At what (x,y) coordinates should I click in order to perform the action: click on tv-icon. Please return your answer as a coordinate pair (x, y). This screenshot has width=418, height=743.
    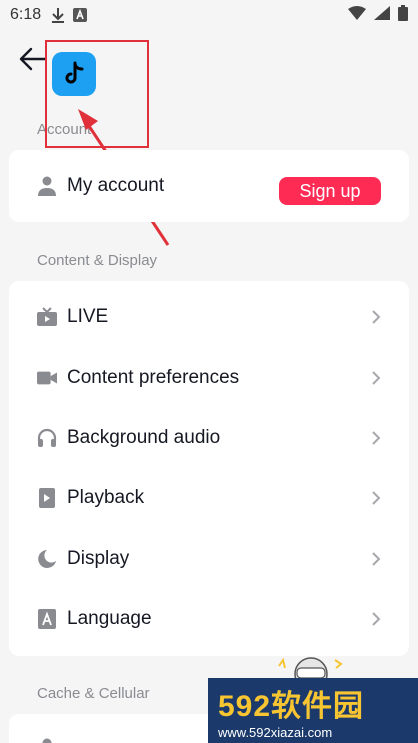
    Looking at the image, I should click on (47, 317).